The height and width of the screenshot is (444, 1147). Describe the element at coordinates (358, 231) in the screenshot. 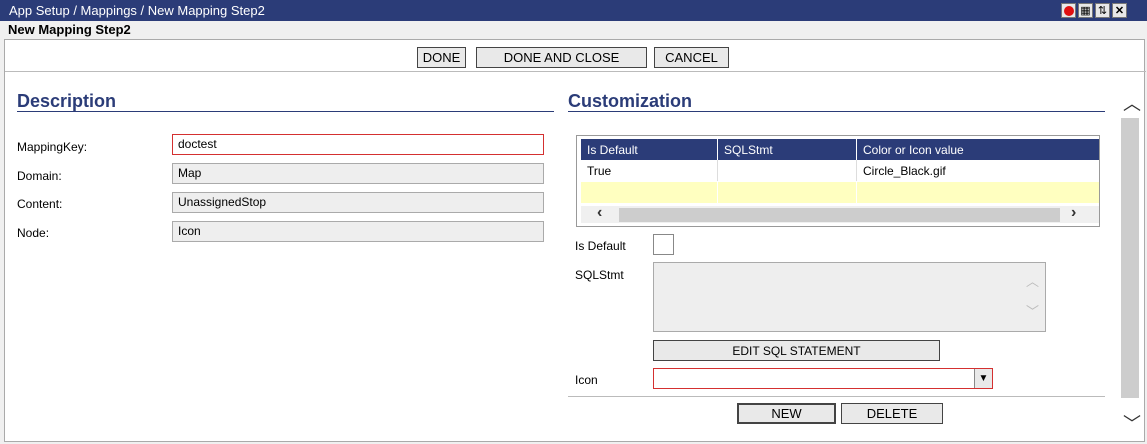

I see `node-field: Icon` at that location.